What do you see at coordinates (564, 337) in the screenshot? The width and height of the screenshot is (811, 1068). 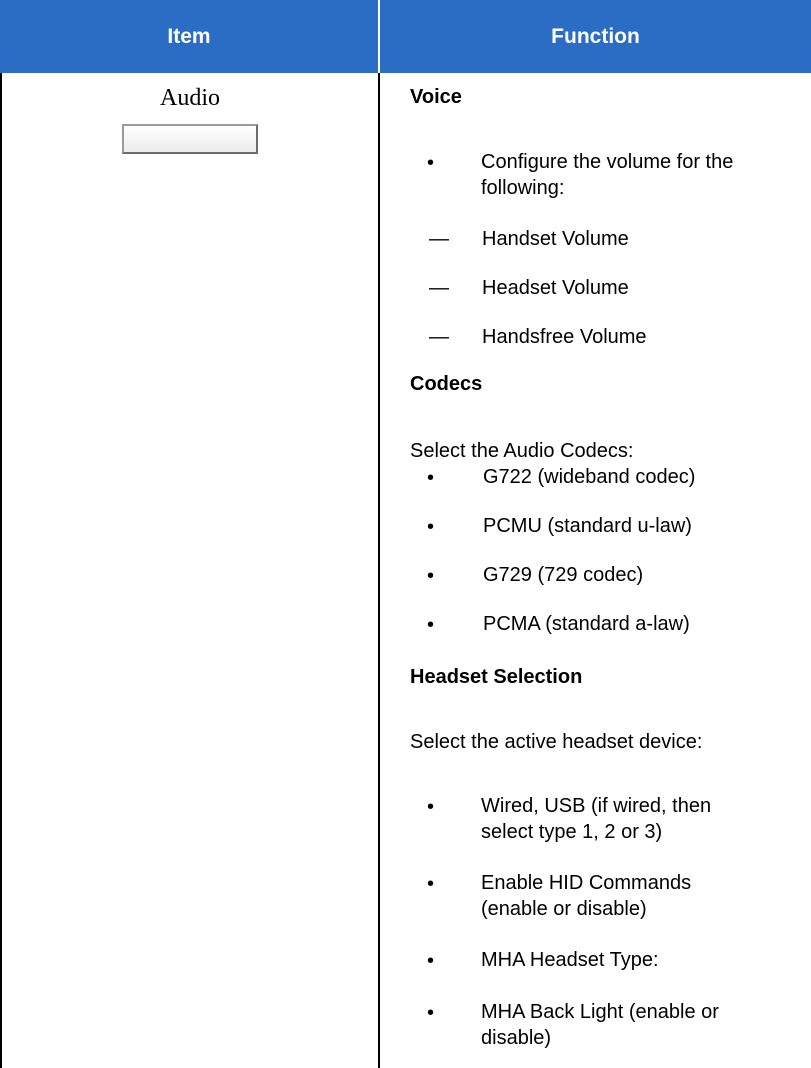 I see `handsfree-volume: Handsfree Volume` at bounding box center [564, 337].